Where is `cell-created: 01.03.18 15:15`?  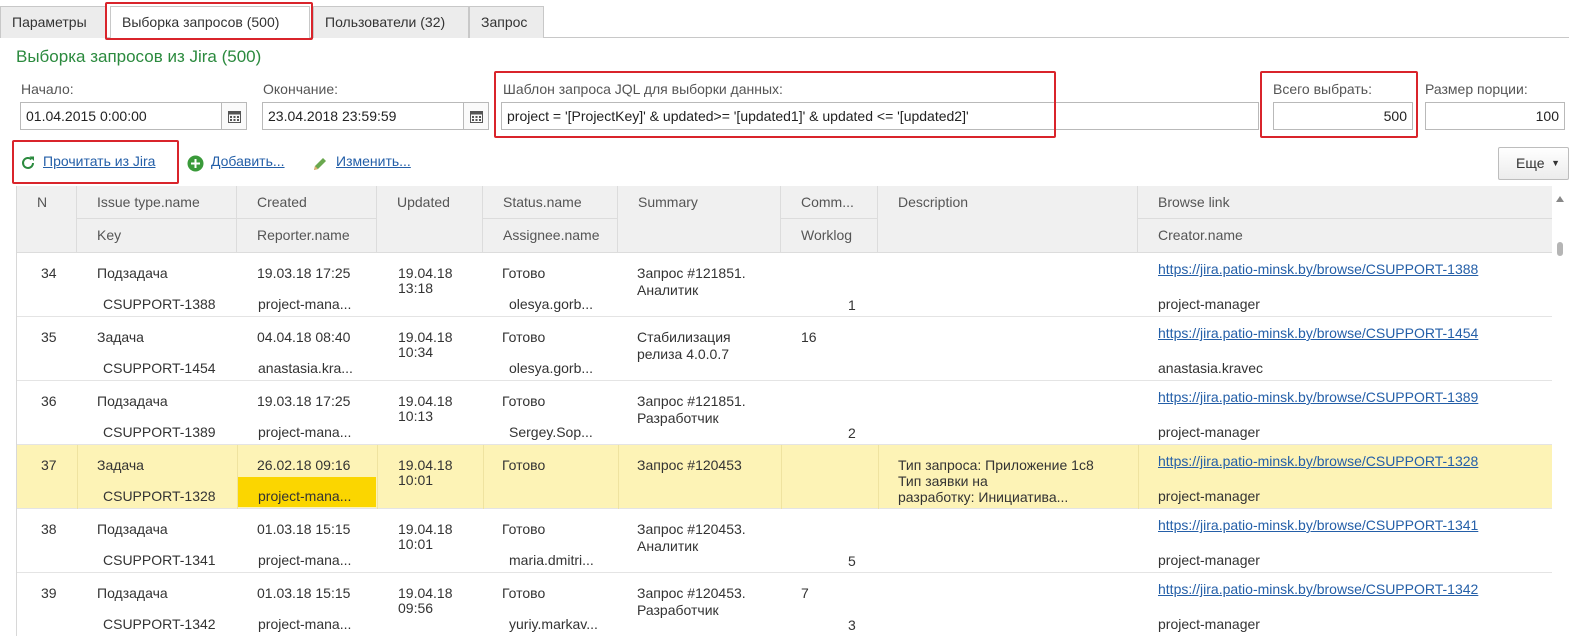
cell-created: 01.03.18 15:15 is located at coordinates (304, 593).